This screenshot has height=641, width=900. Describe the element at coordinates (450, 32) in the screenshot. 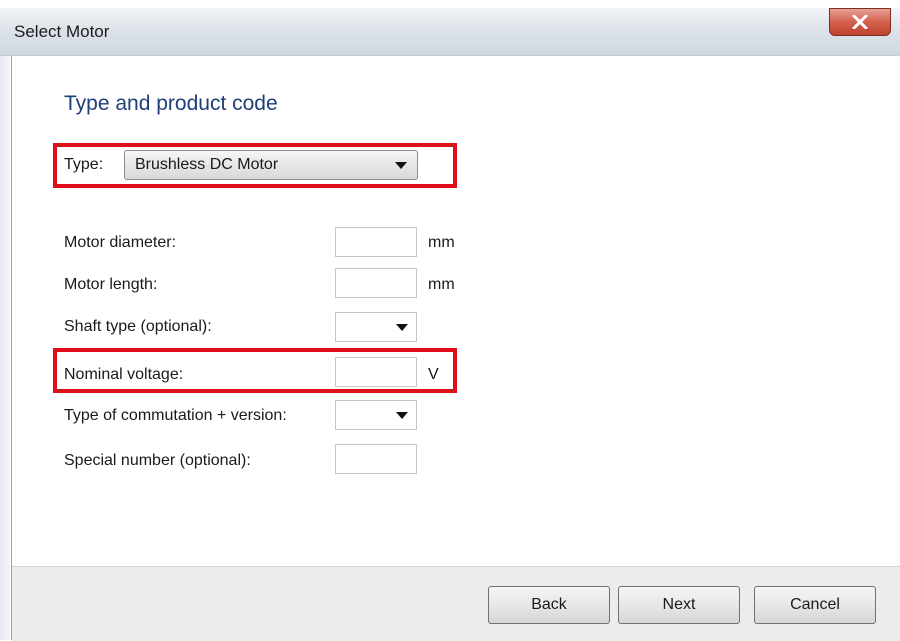

I see `title-bar: Select Motor` at that location.